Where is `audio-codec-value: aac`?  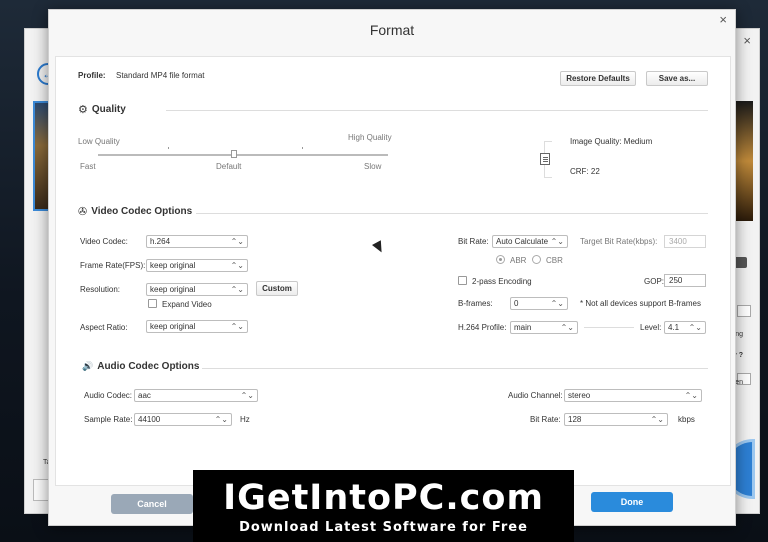
audio-codec-value: aac is located at coordinates (144, 395).